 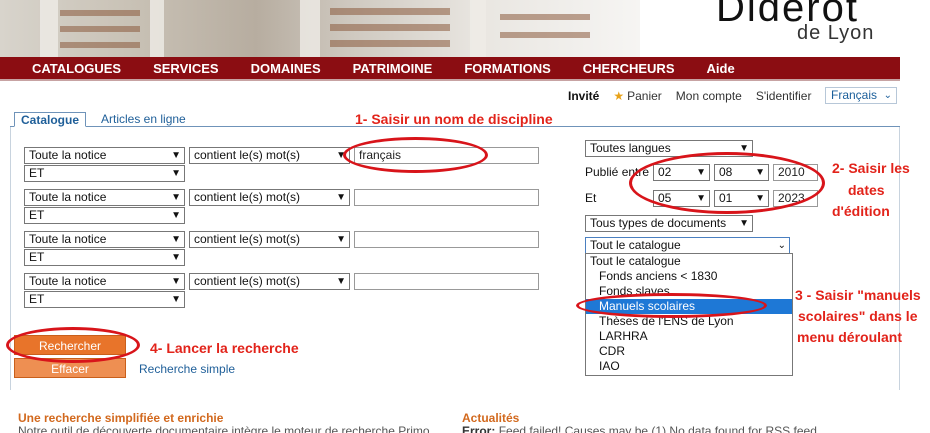 What do you see at coordinates (50, 119) in the screenshot?
I see `tab-catalogue: Catalogue` at bounding box center [50, 119].